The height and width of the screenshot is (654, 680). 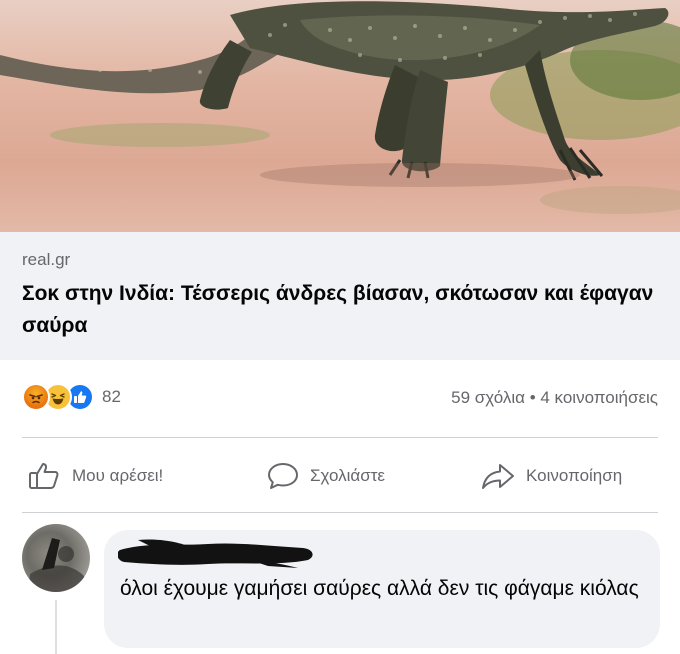 What do you see at coordinates (340, 437) in the screenshot?
I see `actions-divider` at bounding box center [340, 437].